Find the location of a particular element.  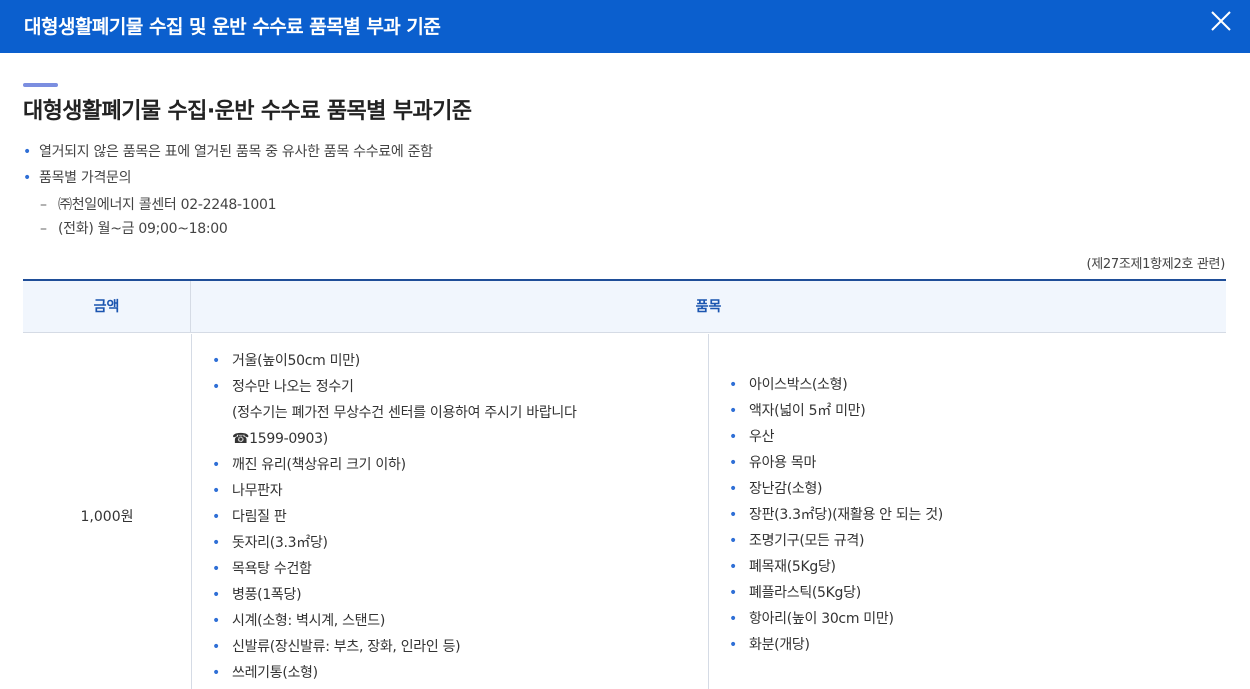

list-item: • 거울(높이50cm 미만) is located at coordinates (394, 361).